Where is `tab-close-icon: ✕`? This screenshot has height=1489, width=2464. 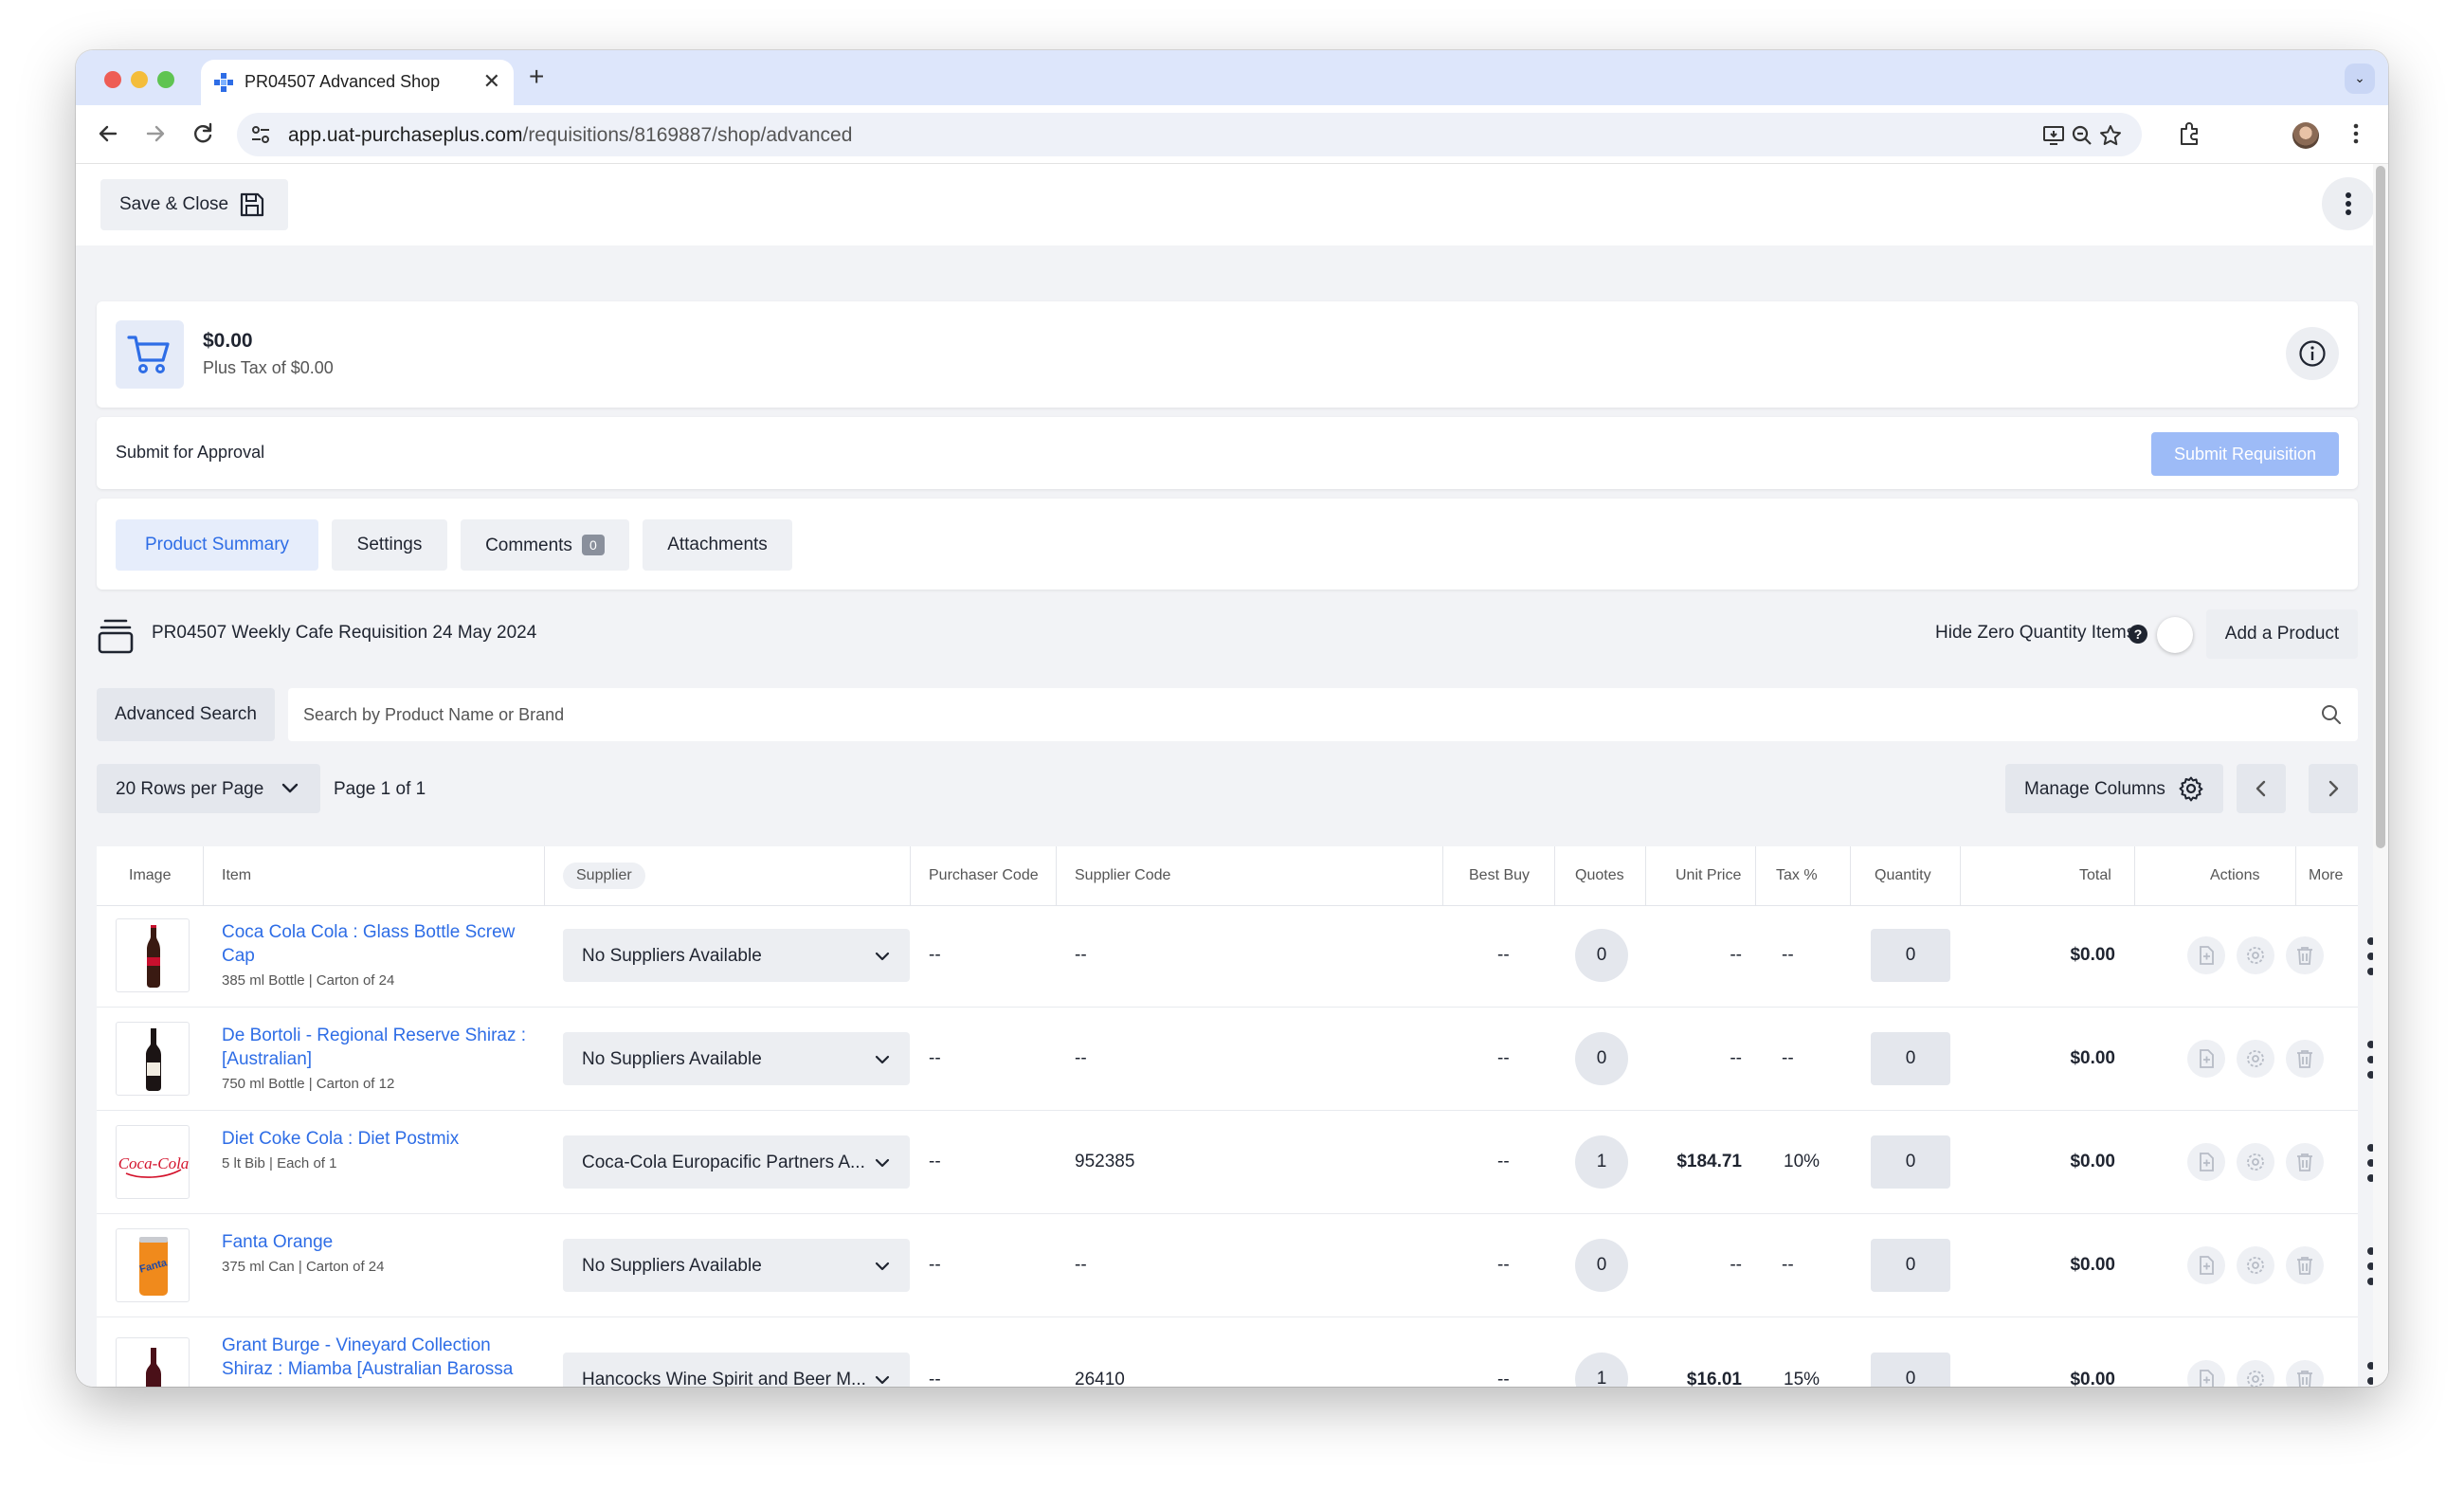
tab-close-icon: ✕ is located at coordinates (492, 81).